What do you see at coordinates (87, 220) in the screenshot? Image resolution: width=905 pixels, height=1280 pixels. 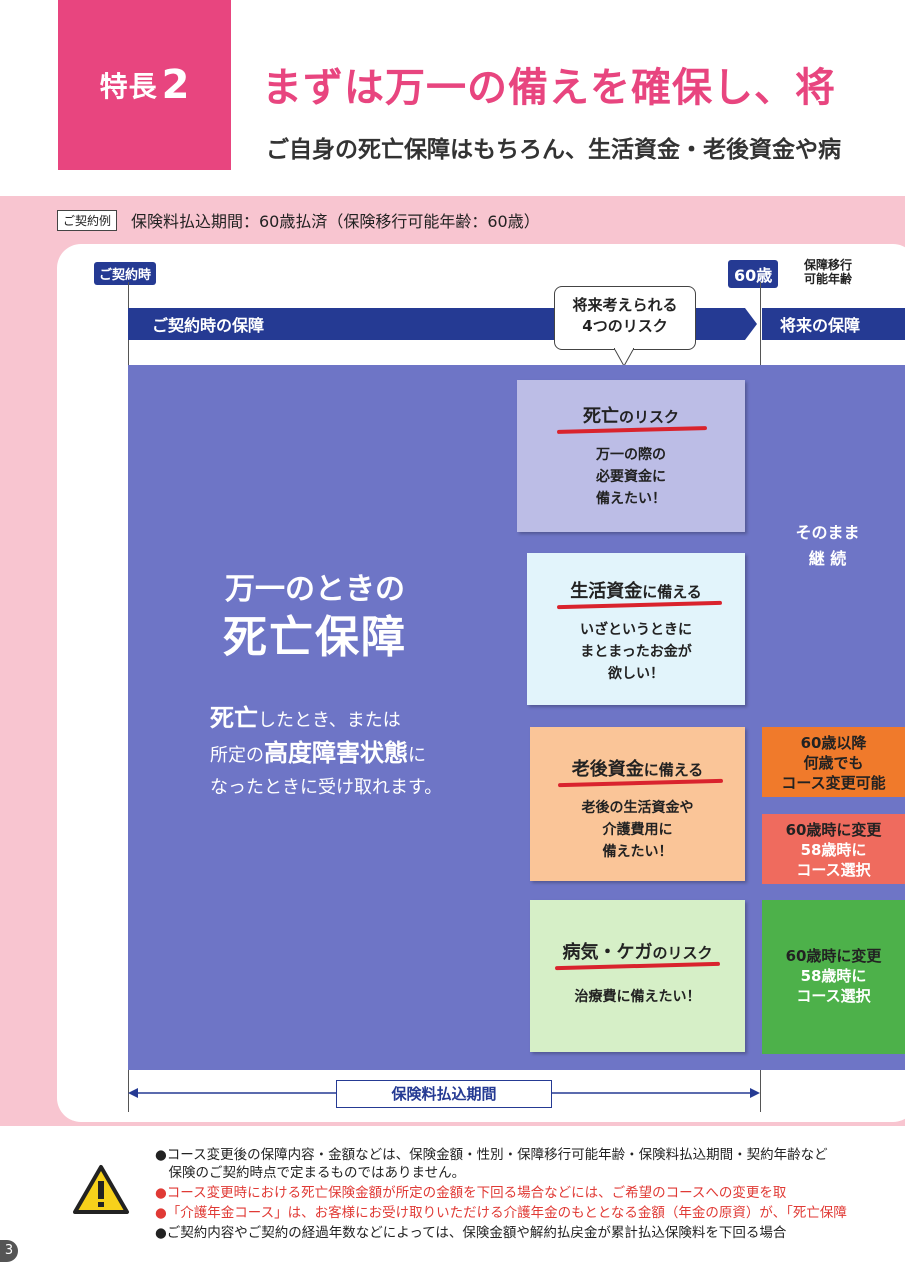 I see `contract-example-tag: ご契約例` at bounding box center [87, 220].